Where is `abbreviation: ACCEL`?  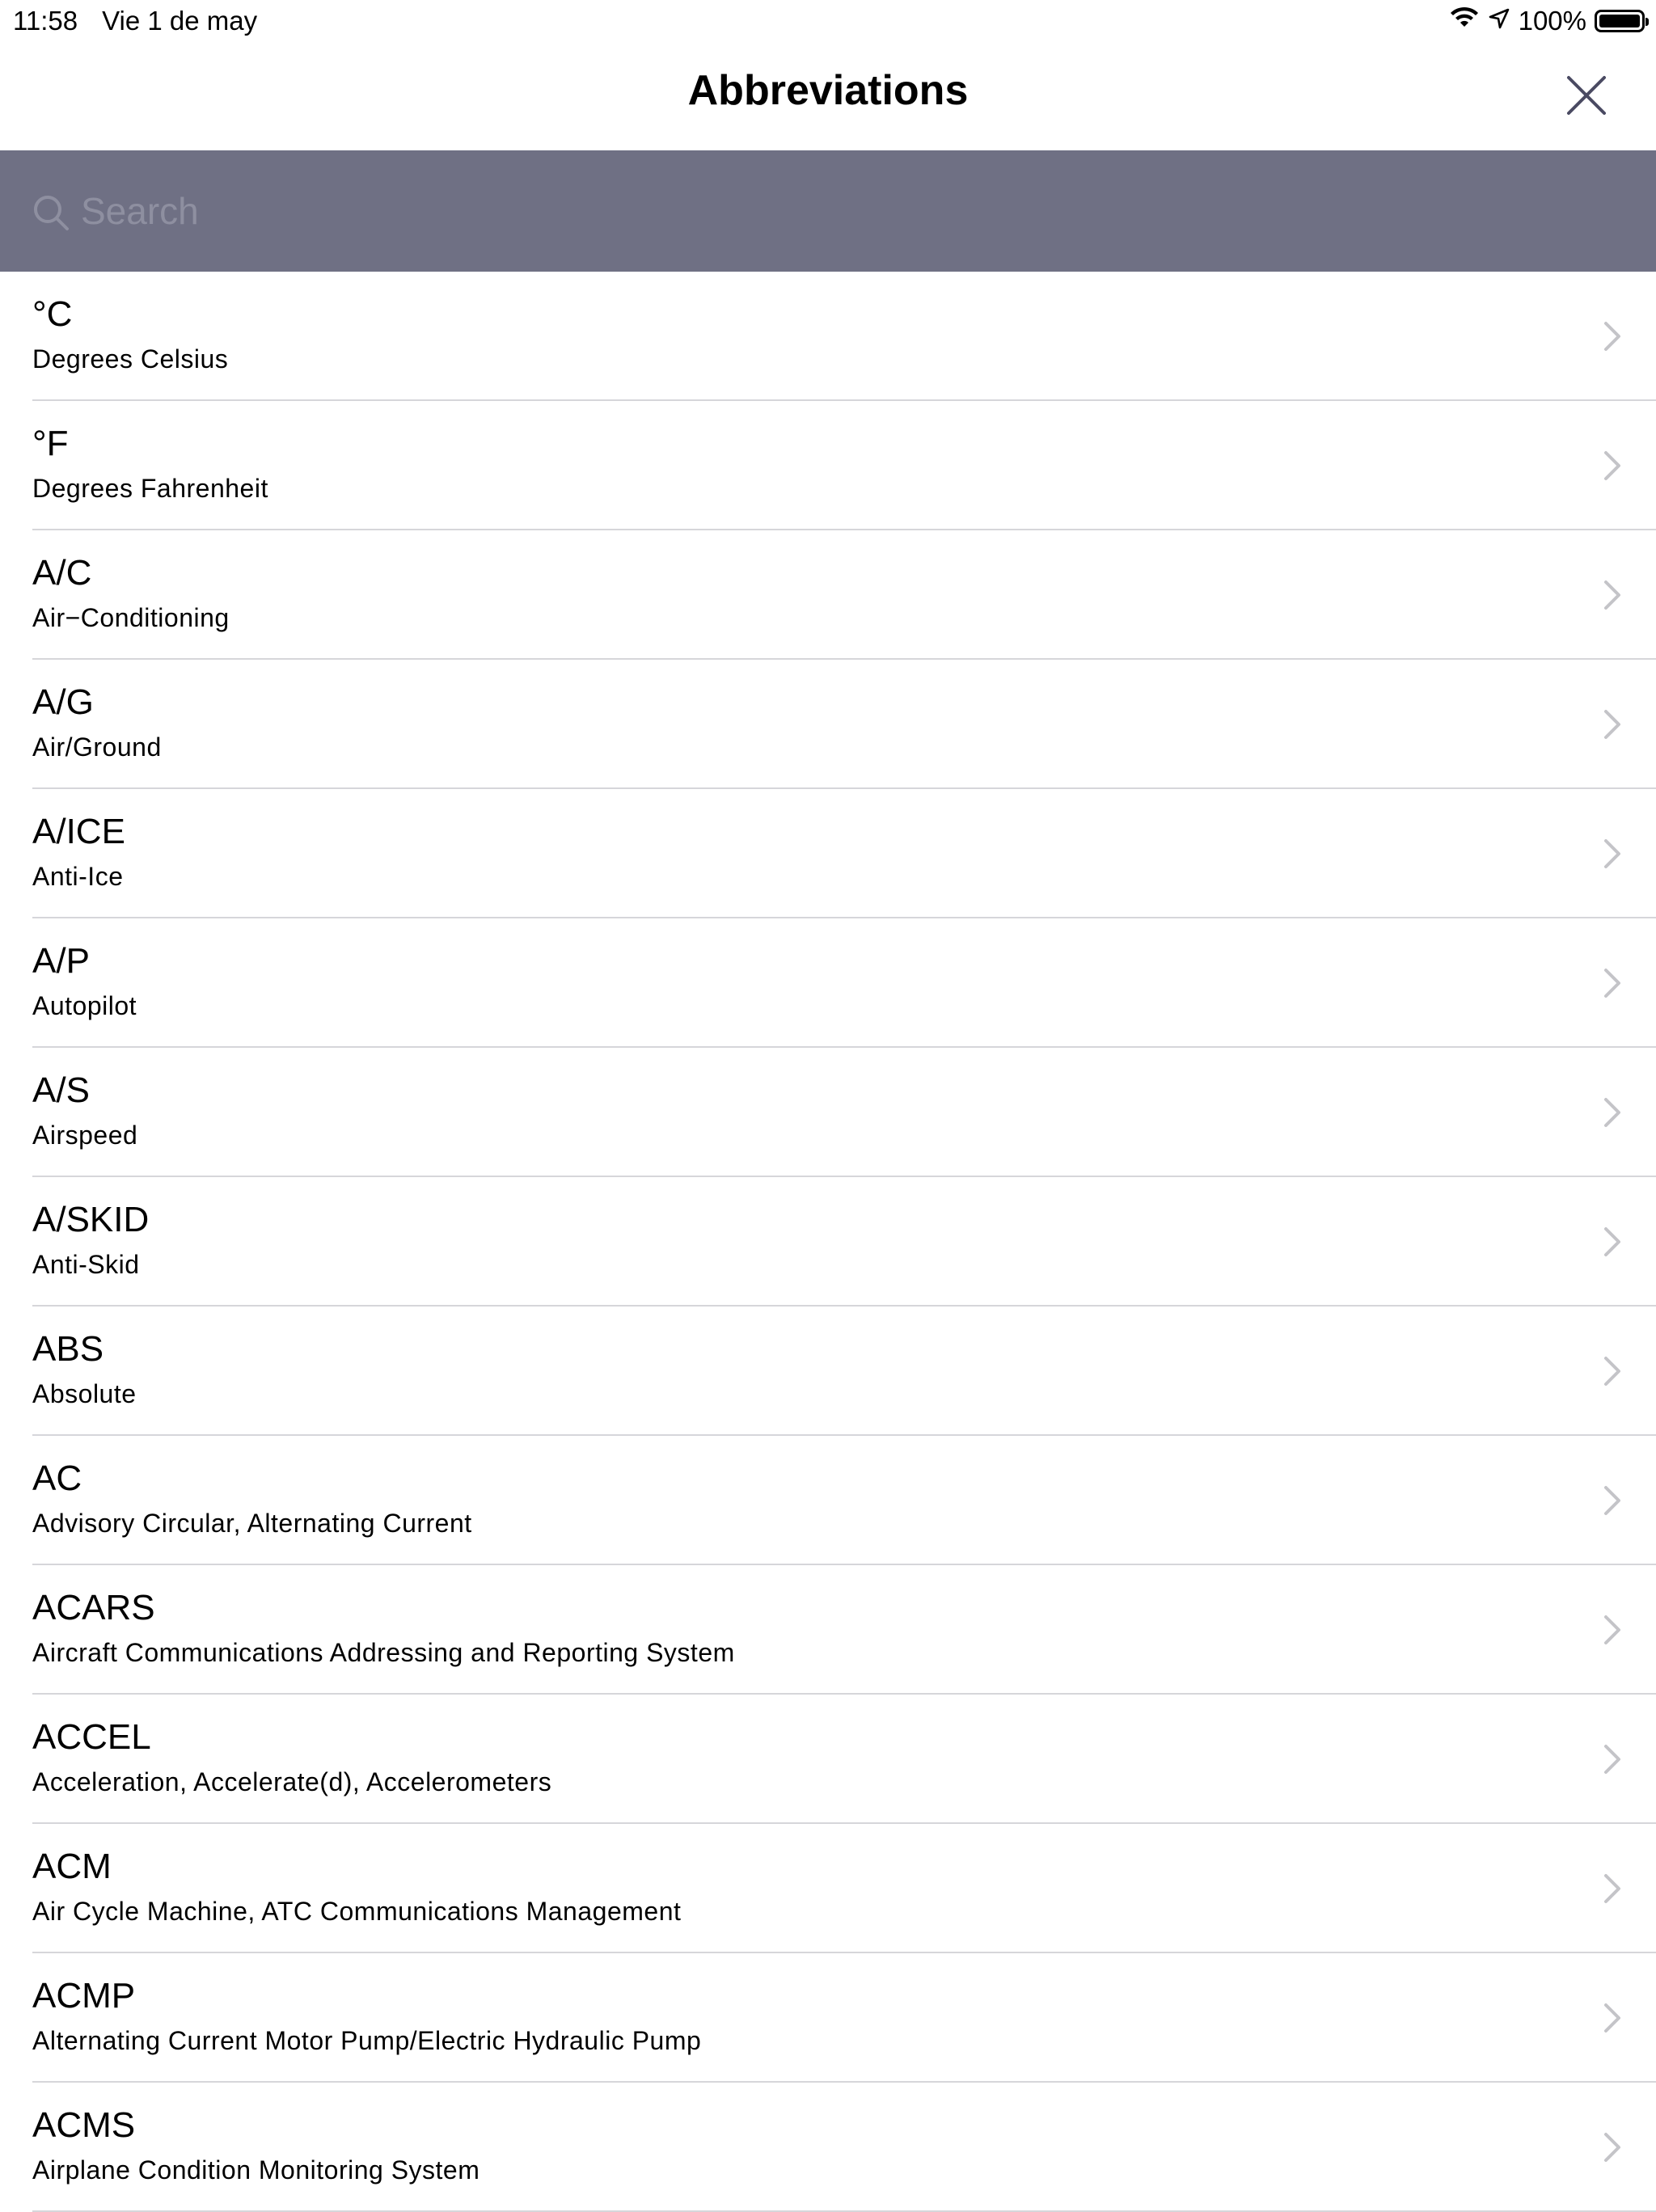
abbreviation: ACCEL is located at coordinates (91, 1737).